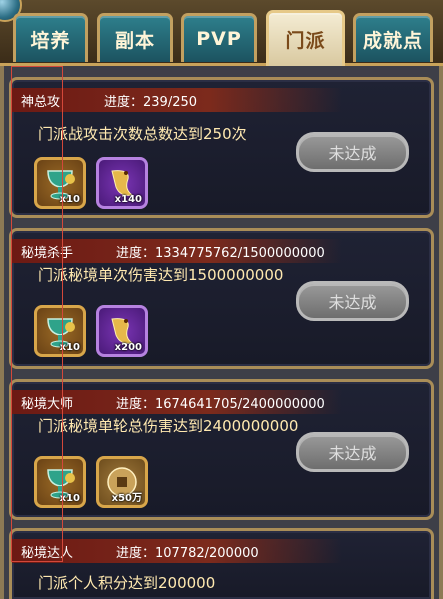 This screenshot has width=443, height=599. What do you see at coordinates (47, 553) in the screenshot?
I see `achievement-title: 秘境达人` at bounding box center [47, 553].